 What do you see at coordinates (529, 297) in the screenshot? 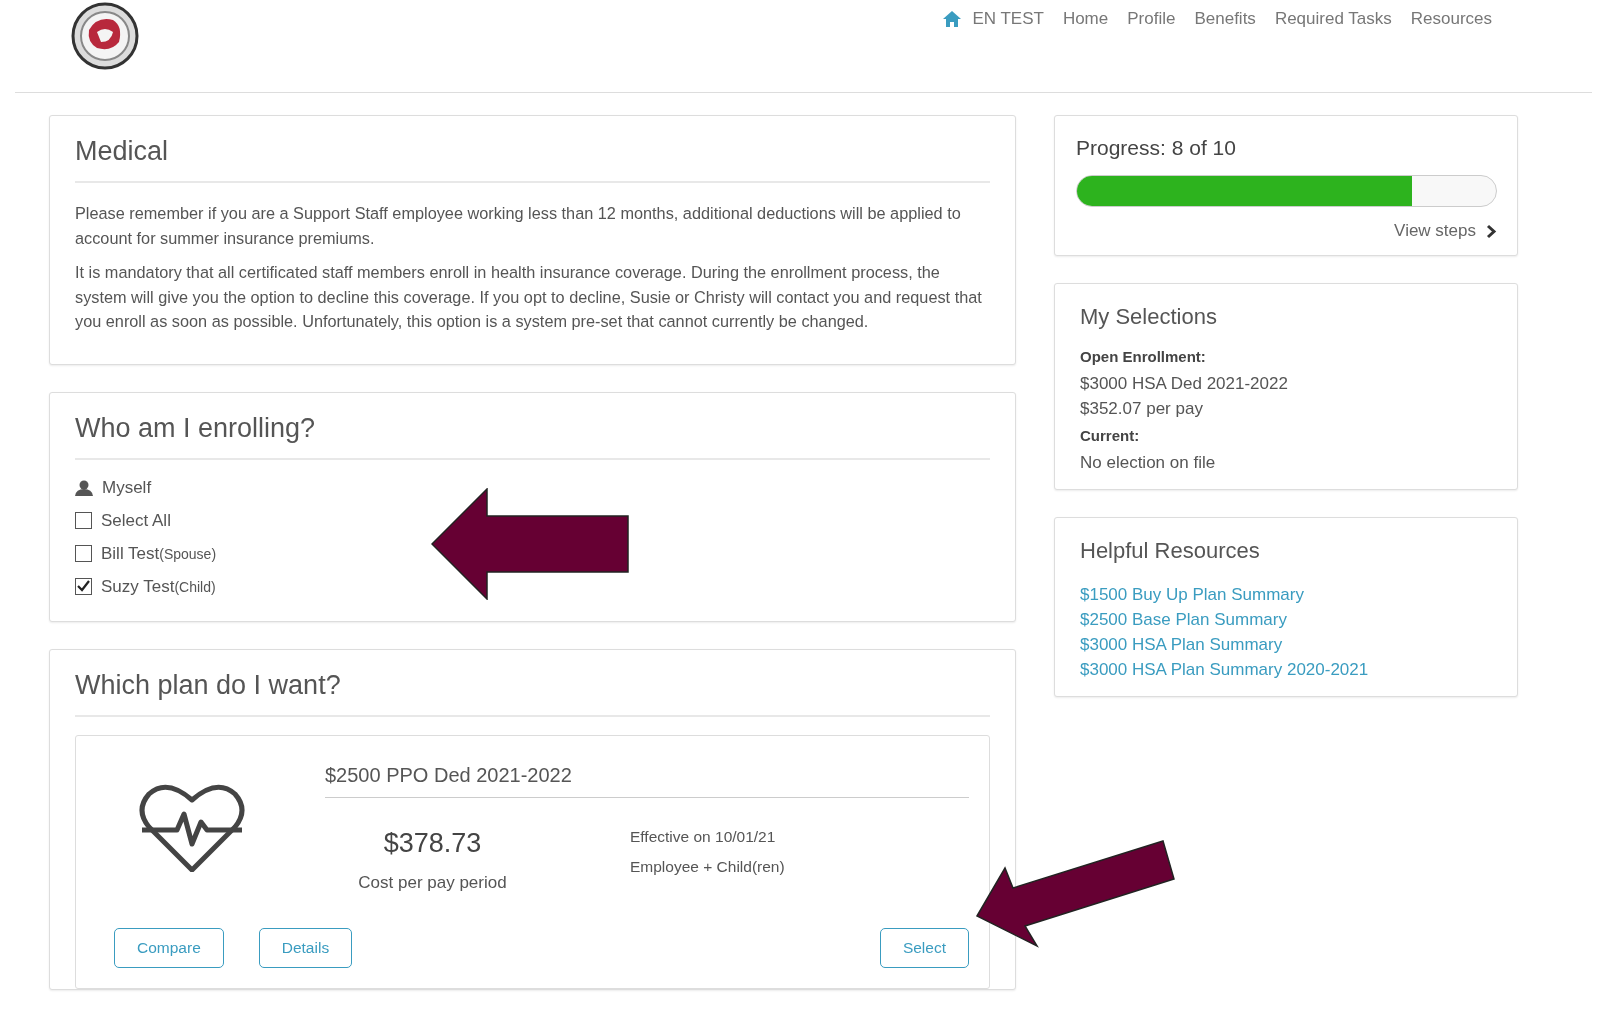
I see `notice-text: It is mandatory that all certificated staff members enroll in health insurance coverage. During the enrollment process, the system will give you the option to decline this coverage. If you opt to decline, Susie or Christy will contact you and request that you enroll as soon as possible. Unfortunately, this option is a system pre-set that cannot currently be changed.` at bounding box center [529, 297].